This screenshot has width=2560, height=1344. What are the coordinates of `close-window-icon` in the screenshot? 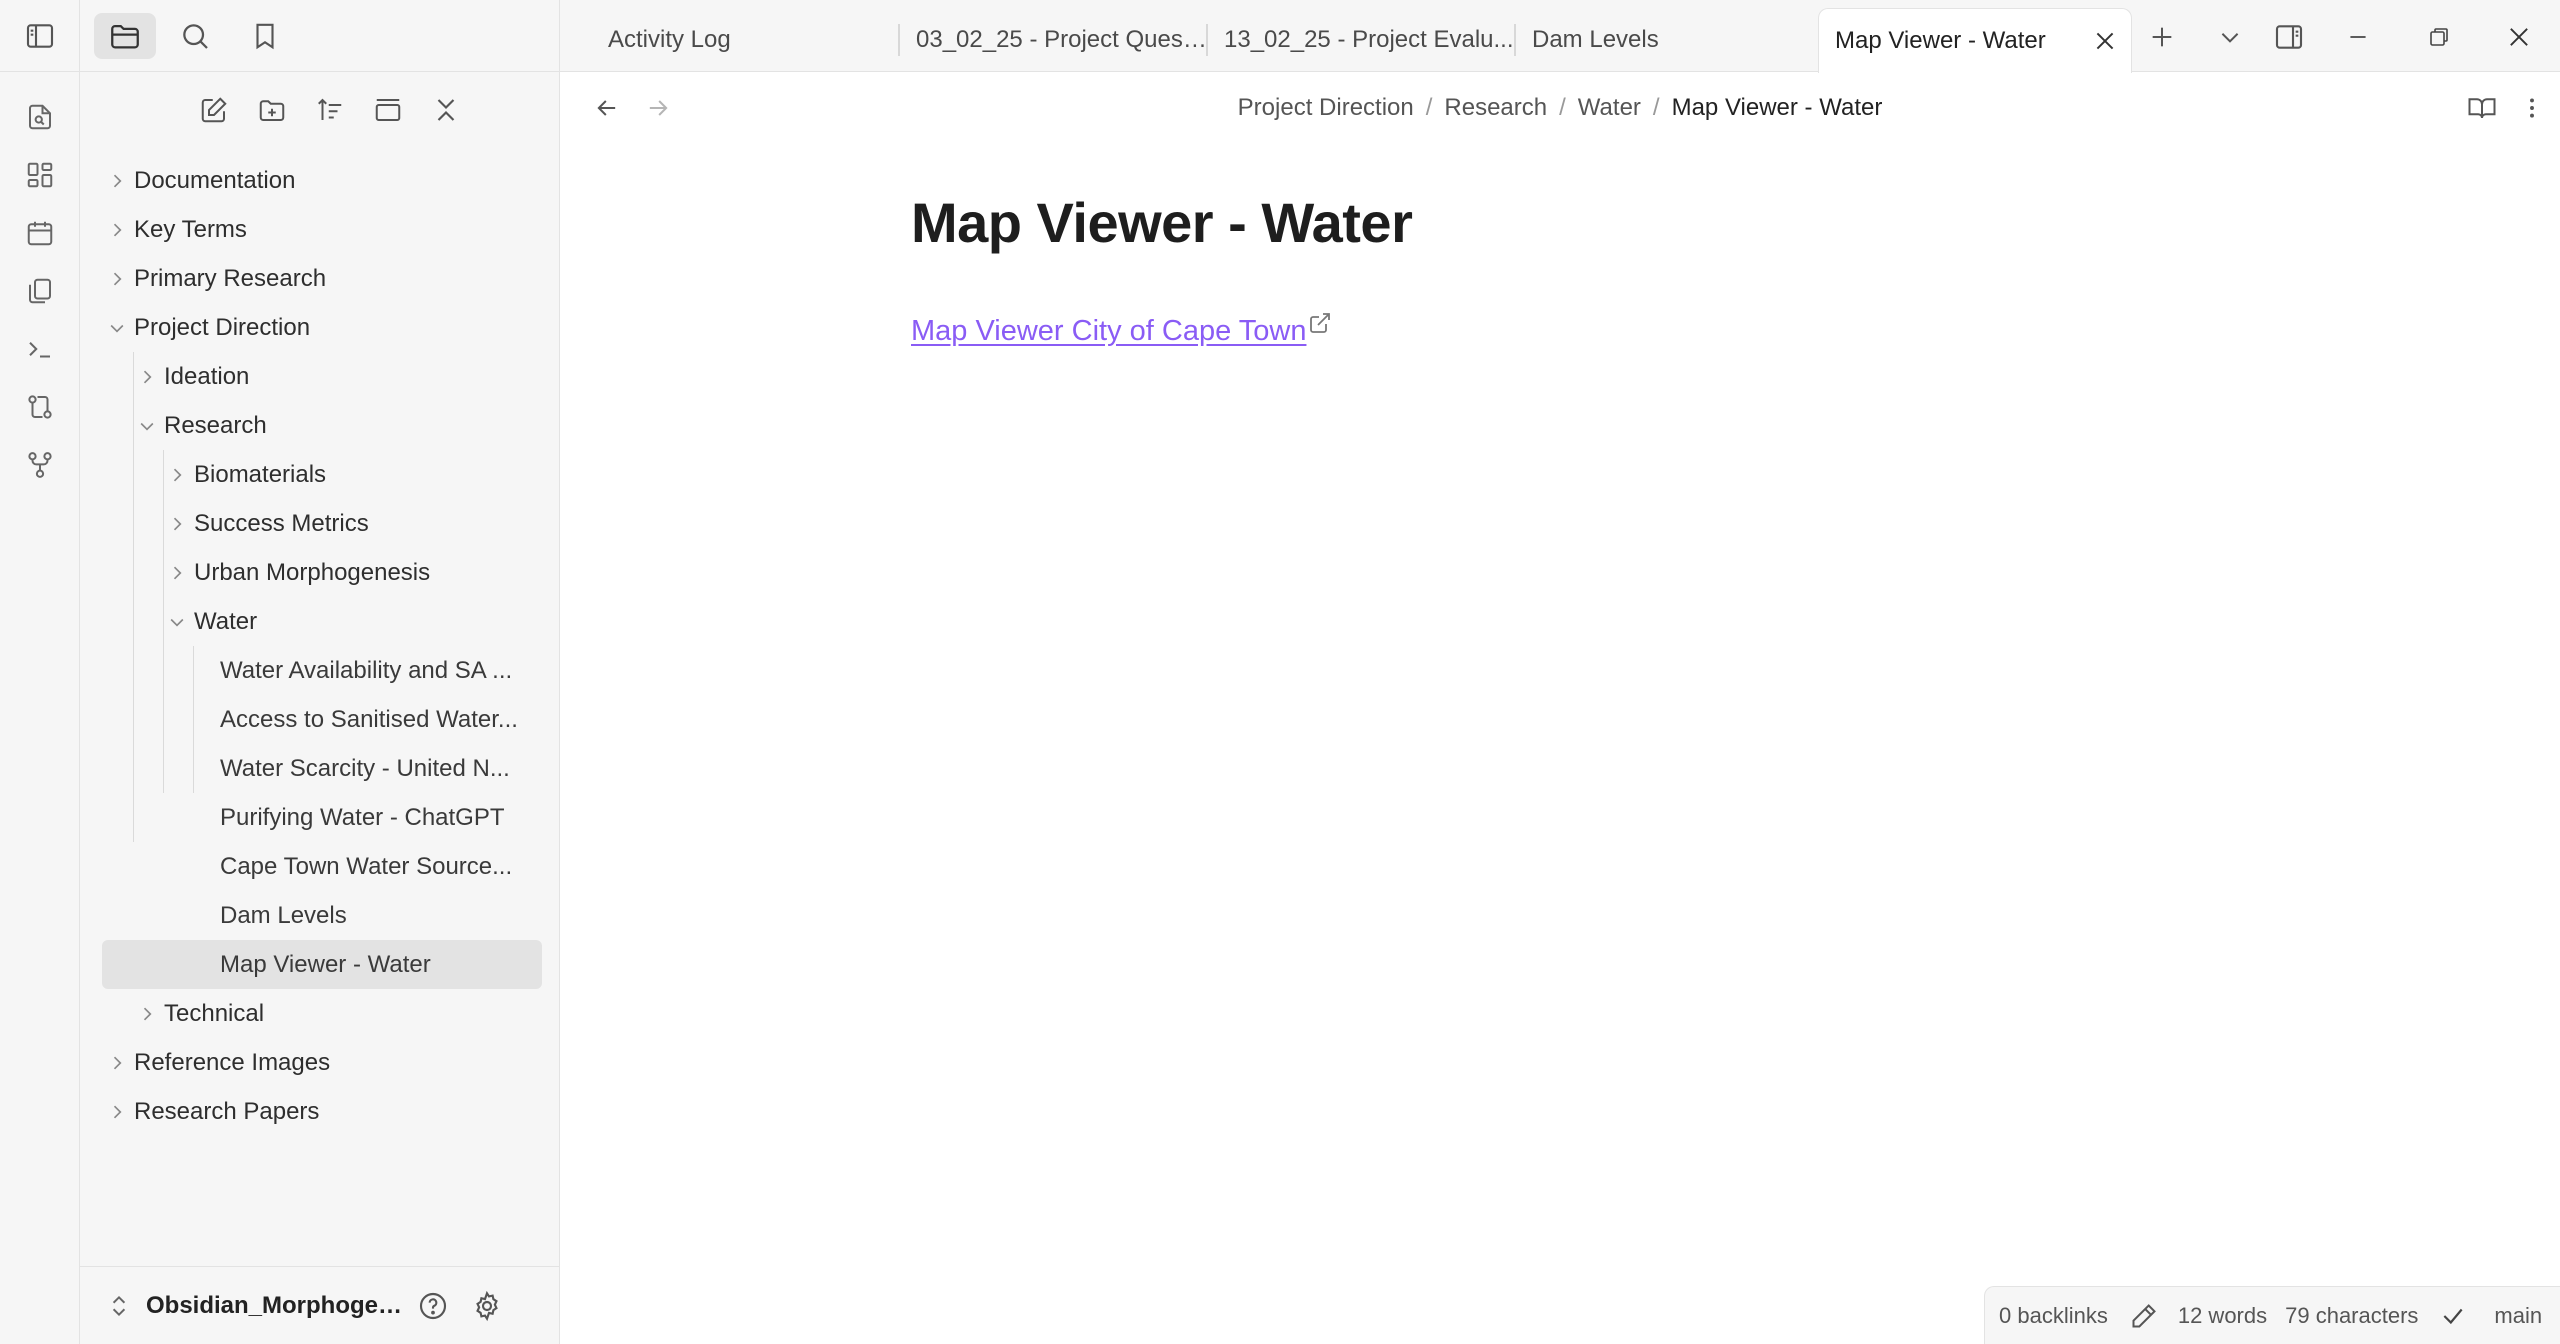 It's located at (2519, 37).